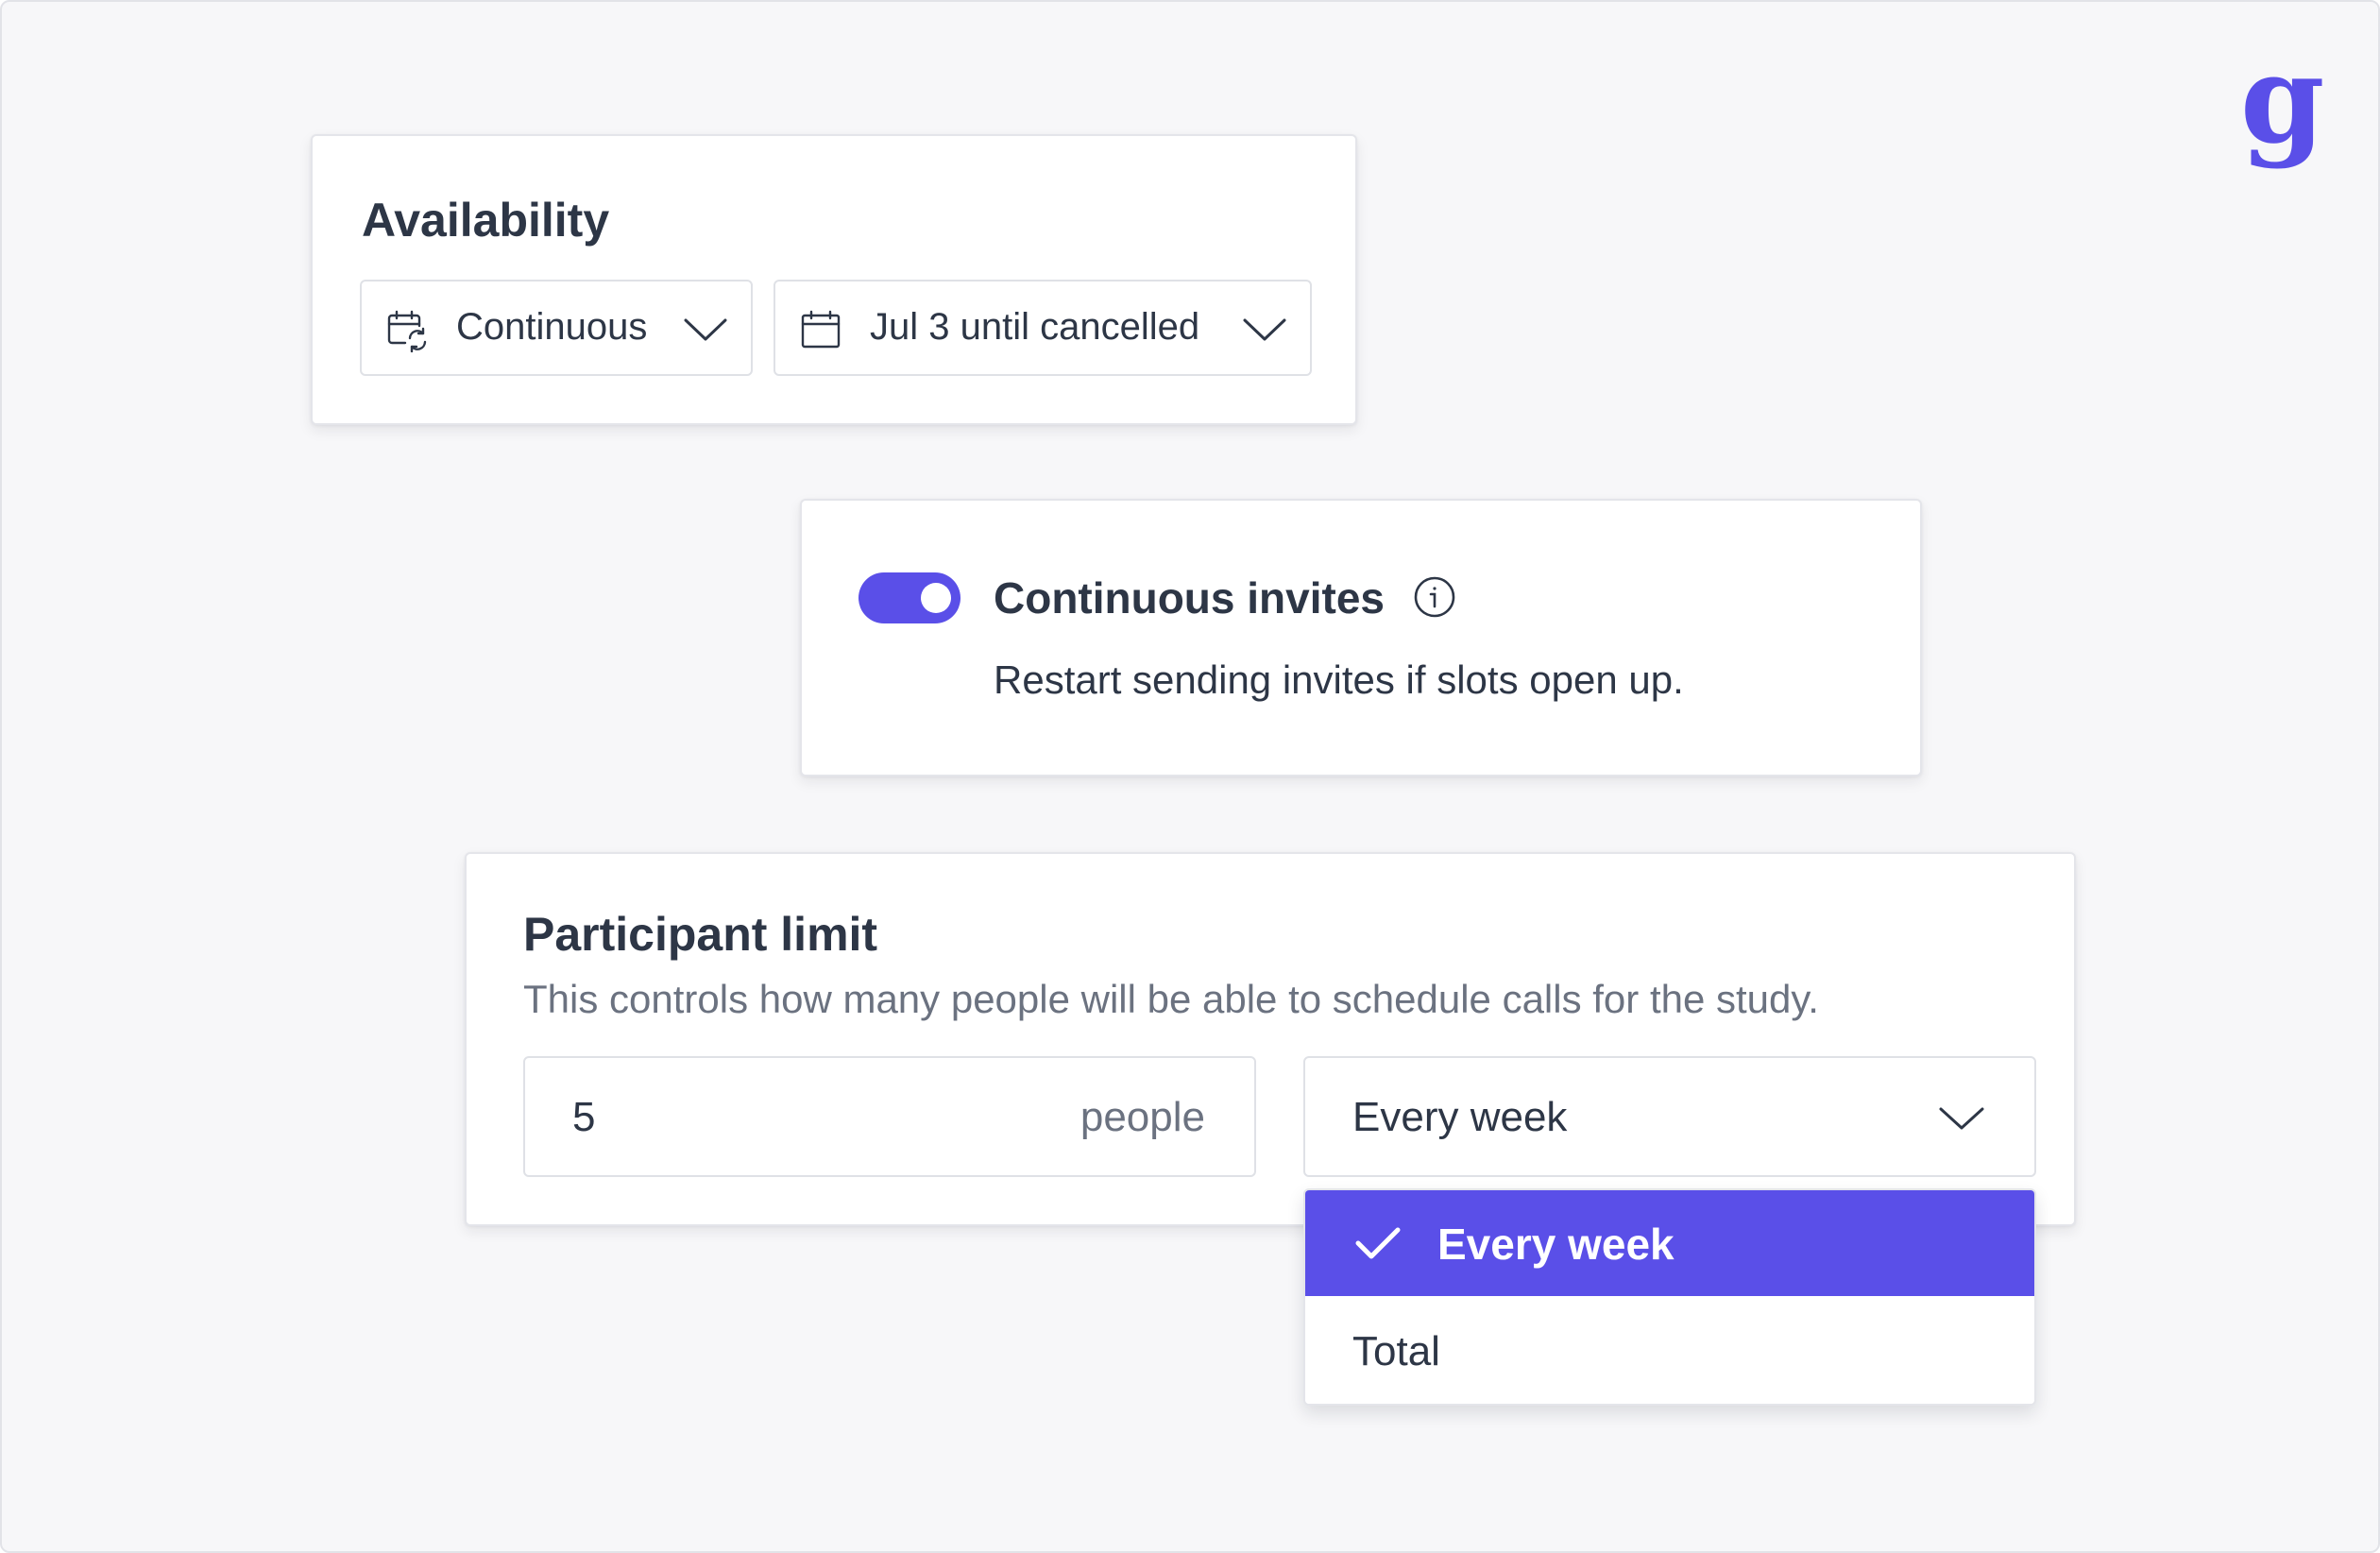 This screenshot has width=2380, height=1553. What do you see at coordinates (1142, 1117) in the screenshot?
I see `participant-count-suffix: people` at bounding box center [1142, 1117].